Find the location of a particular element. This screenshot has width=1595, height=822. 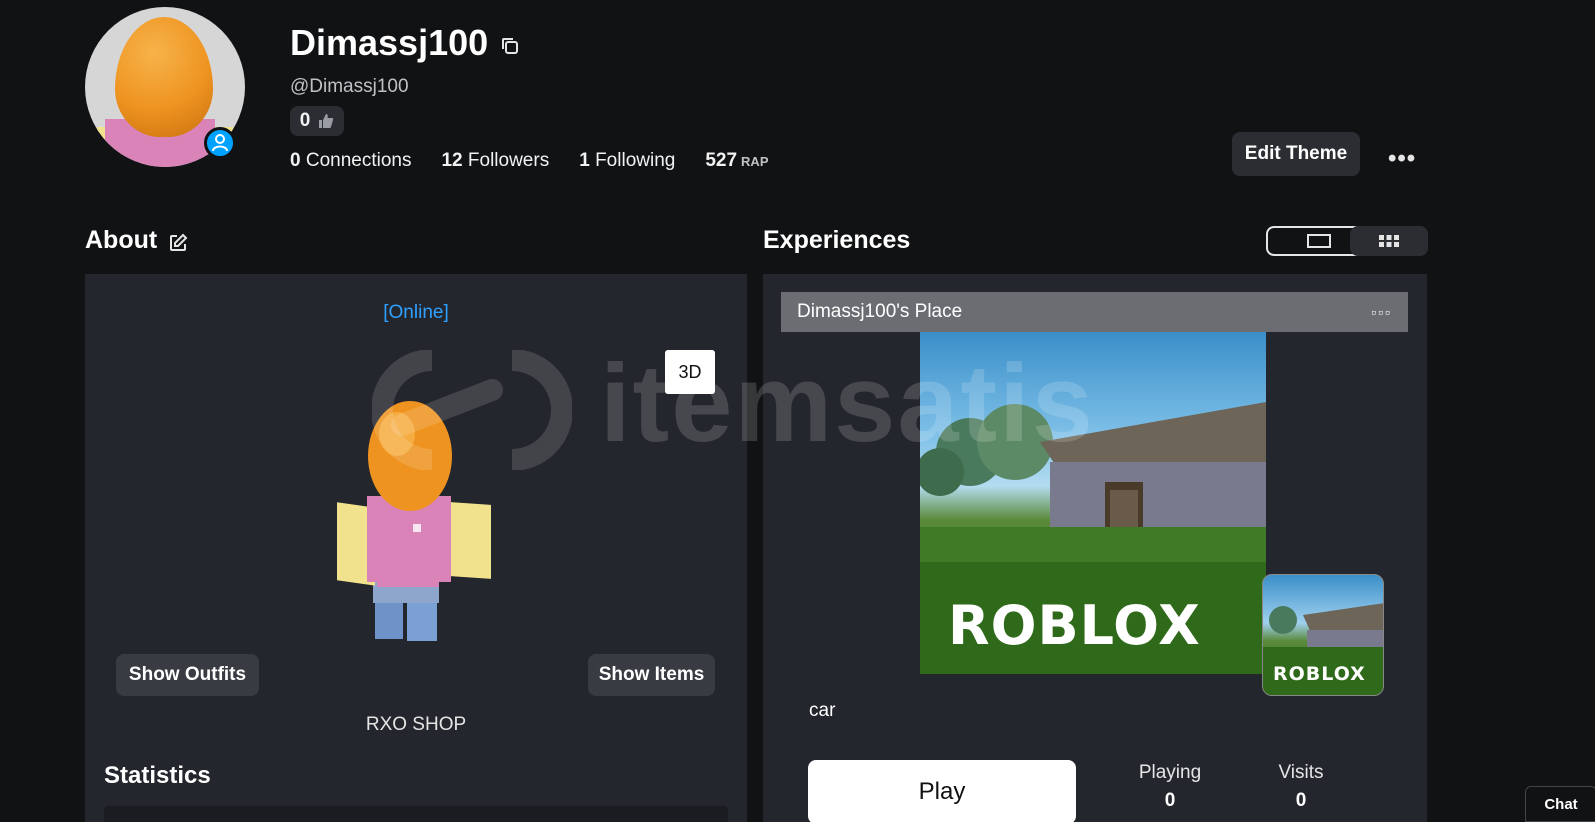

online-status: [Online] is located at coordinates (416, 312).